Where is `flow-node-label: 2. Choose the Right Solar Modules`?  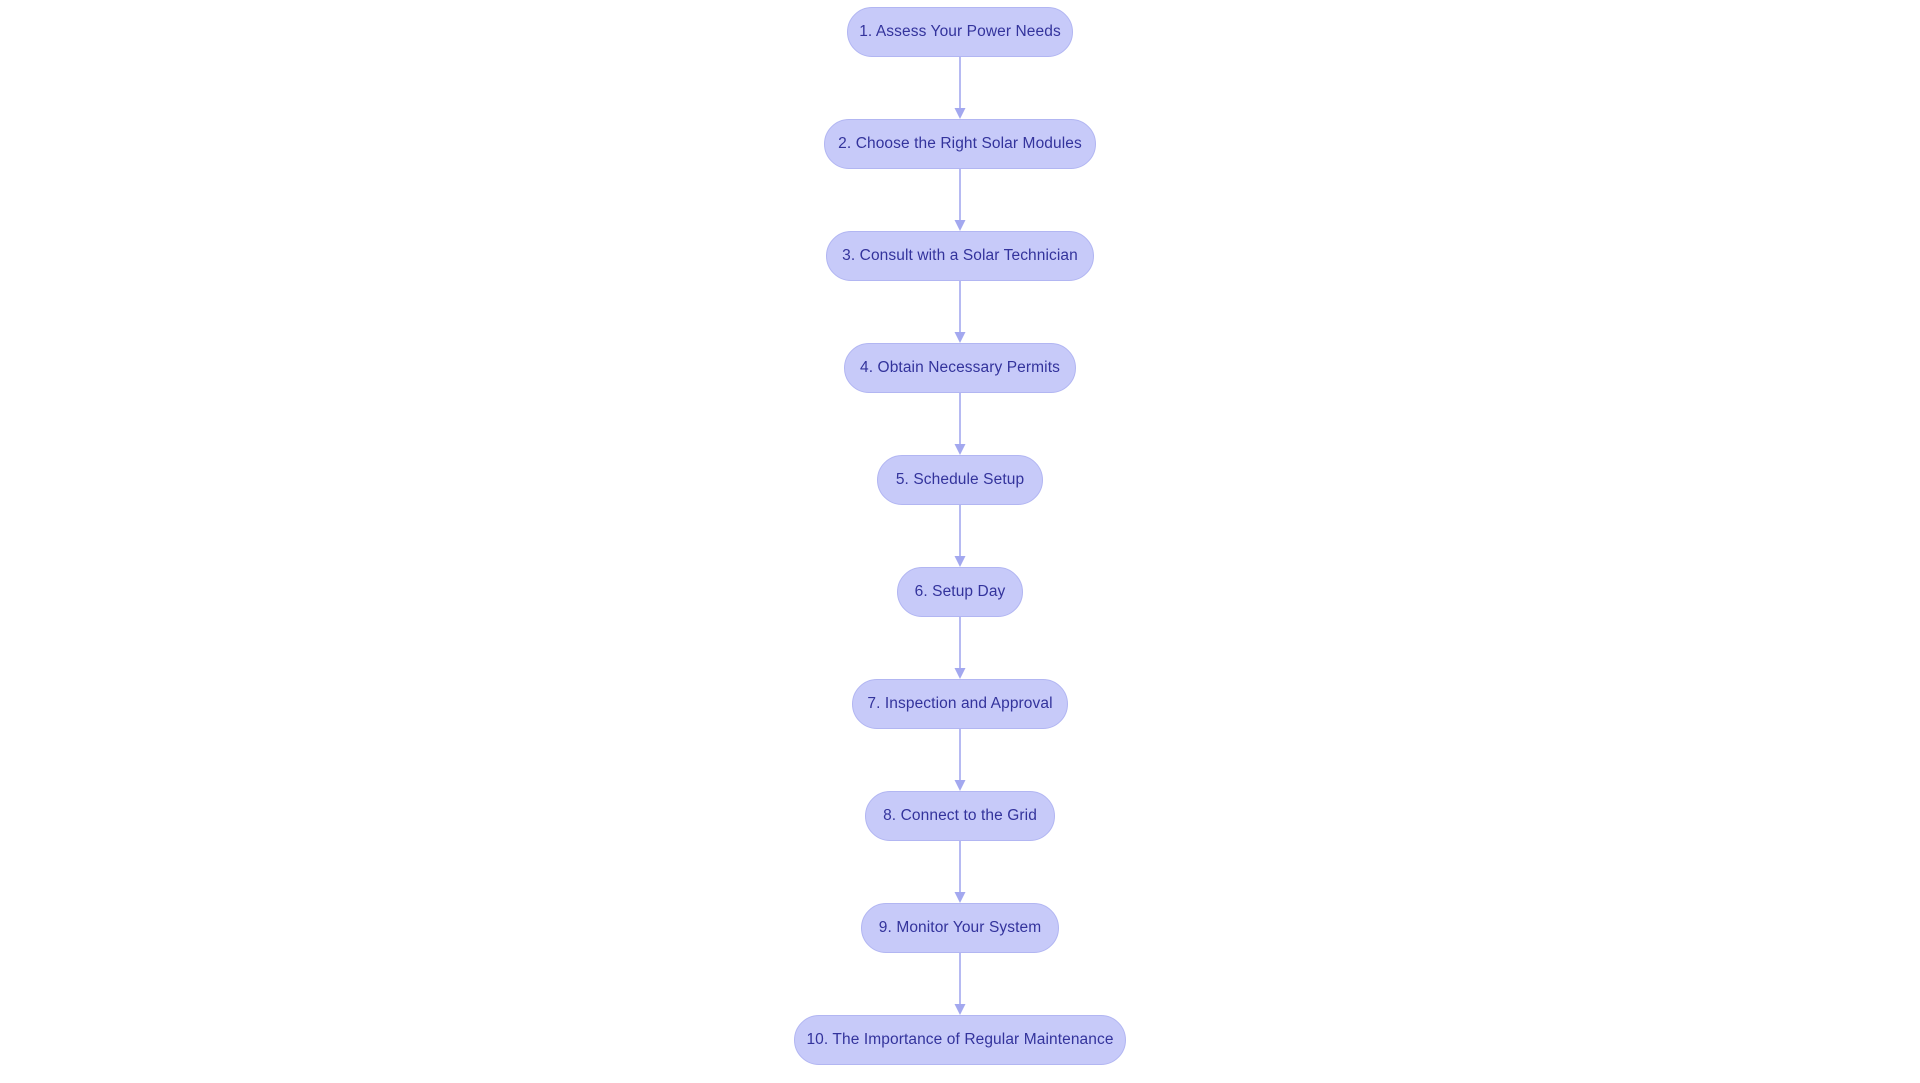
flow-node-label: 2. Choose the Right Solar Modules is located at coordinates (960, 144).